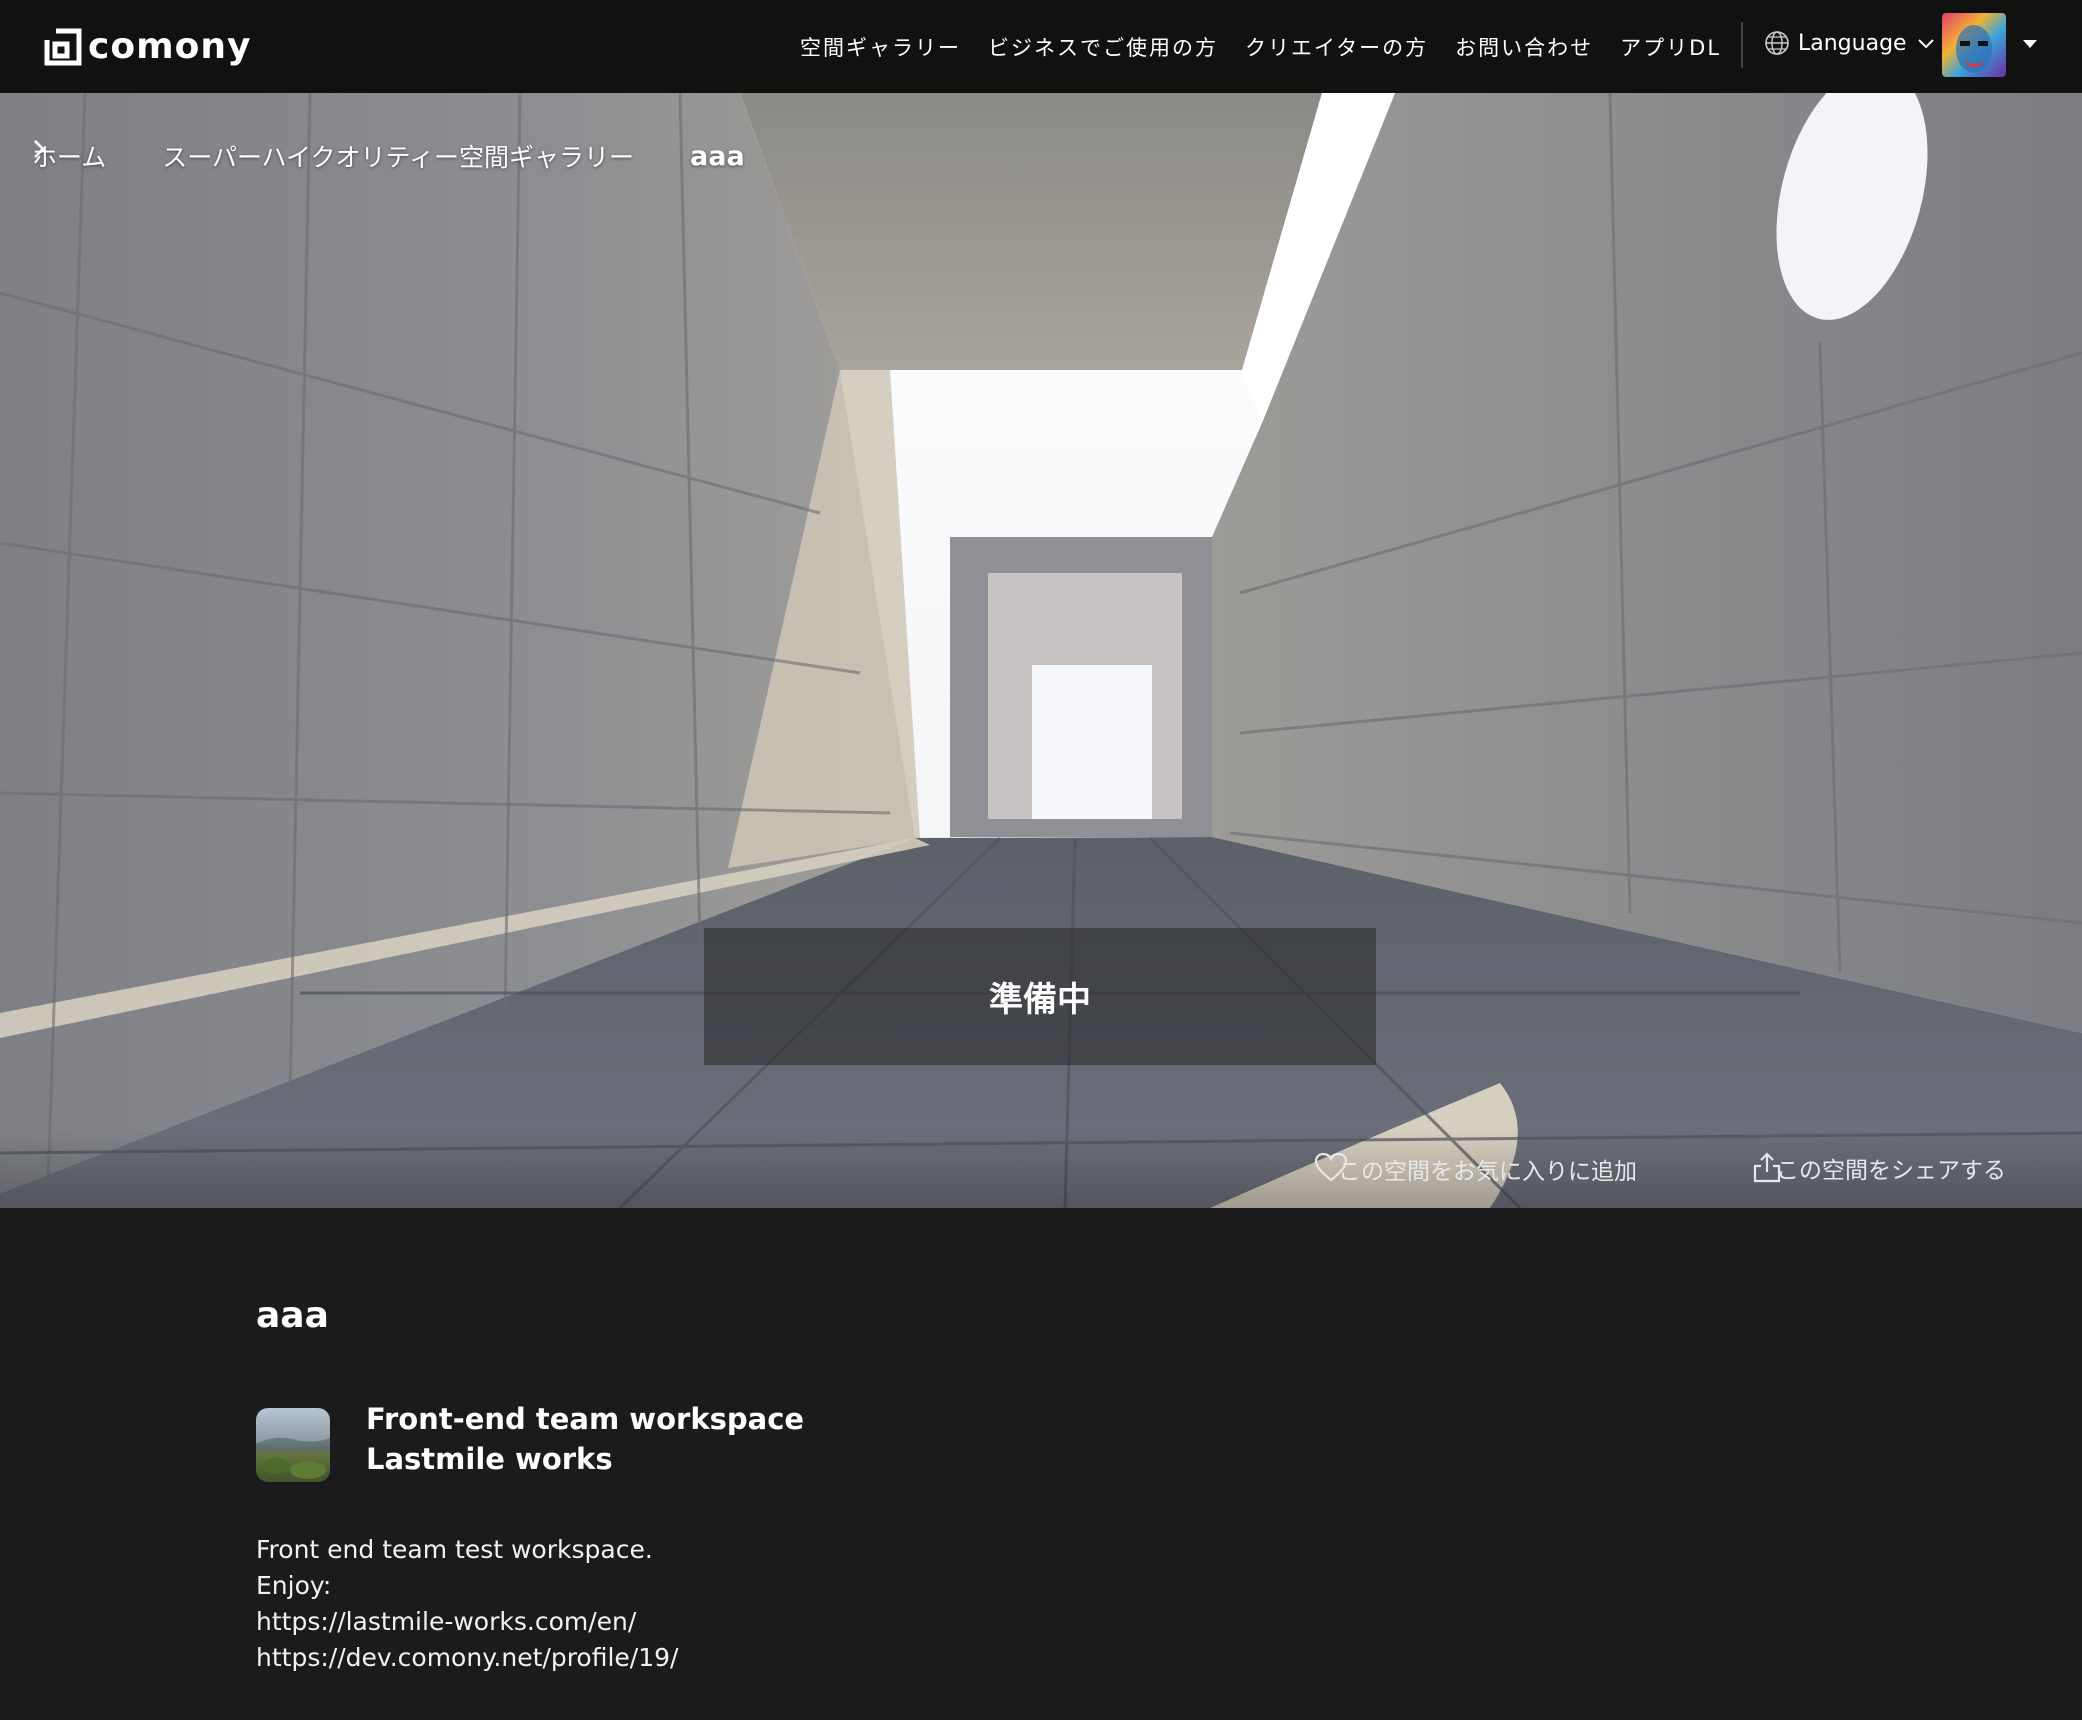 Image resolution: width=2082 pixels, height=1720 pixels. Describe the element at coordinates (294, 1585) in the screenshot. I see `description-line: Enjoy:` at that location.